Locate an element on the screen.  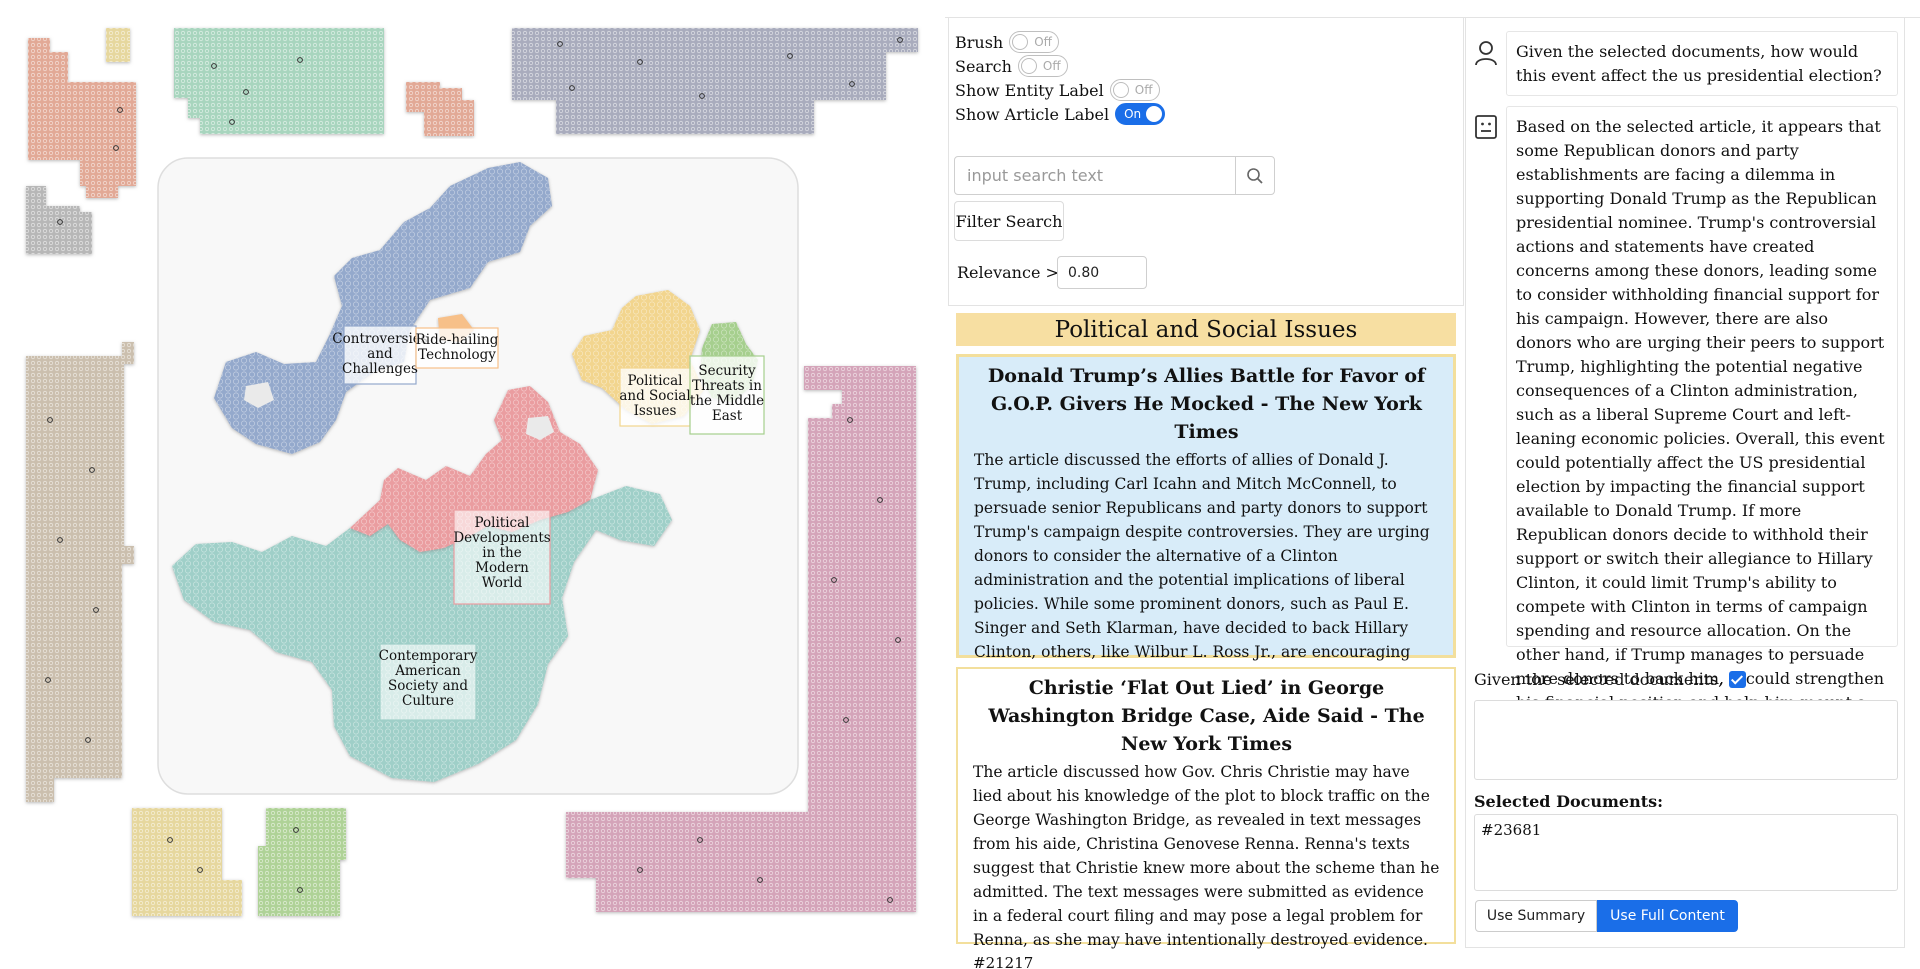
periphery-cluster-green is located at coordinates (302, 862).